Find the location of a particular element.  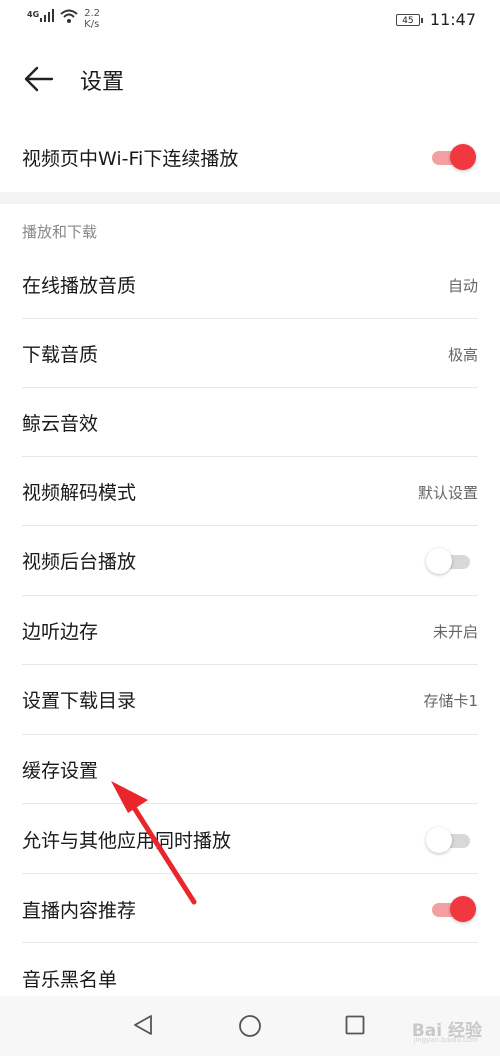

setting-row-concurrent-play: 允许与其他应用同时播放 is located at coordinates (250, 838).